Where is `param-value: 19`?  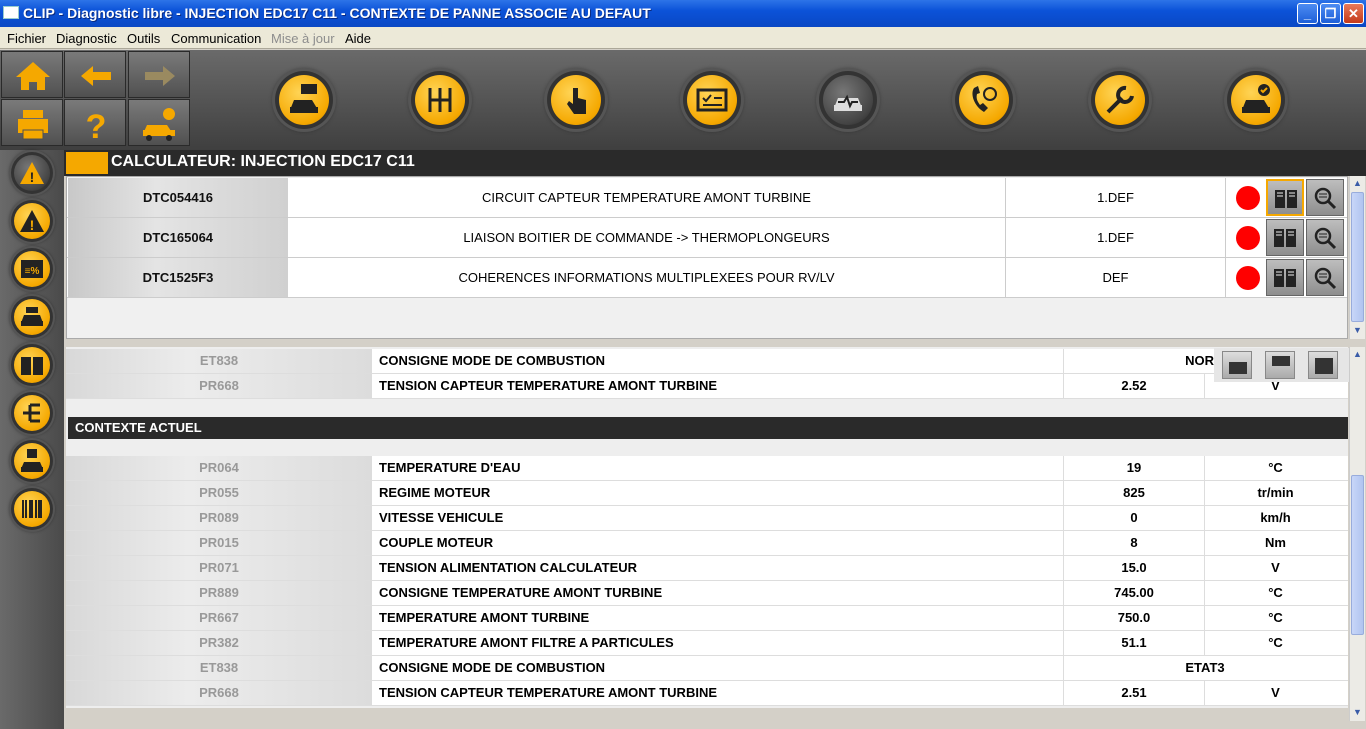 param-value: 19 is located at coordinates (1134, 468).